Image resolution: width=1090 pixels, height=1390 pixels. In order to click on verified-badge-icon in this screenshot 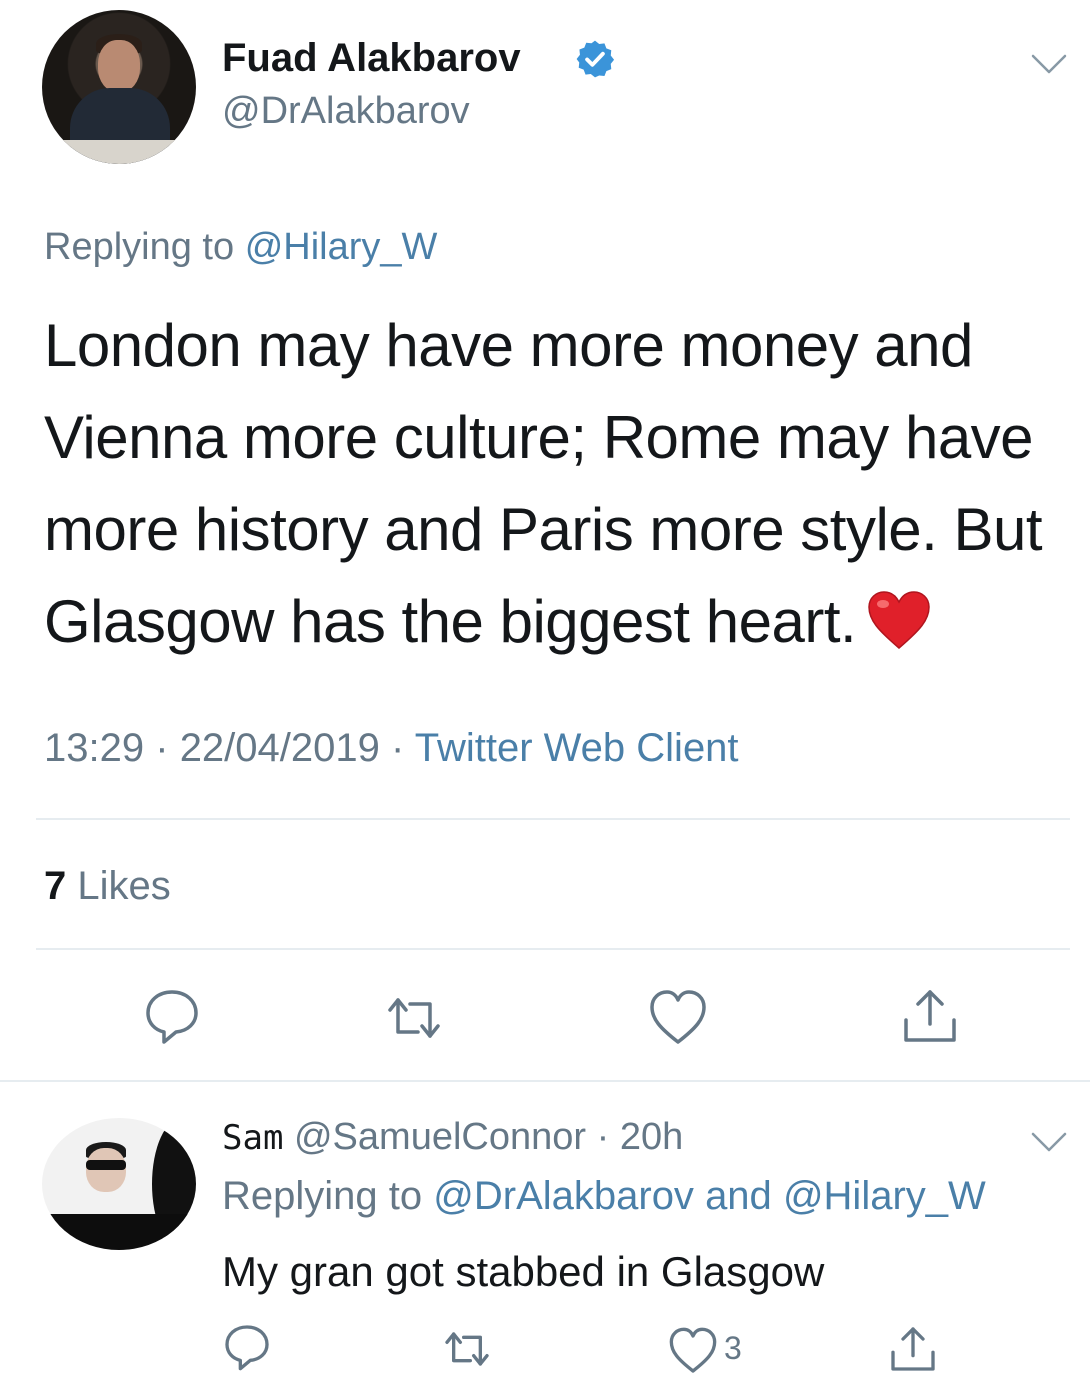, I will do `click(595, 59)`.